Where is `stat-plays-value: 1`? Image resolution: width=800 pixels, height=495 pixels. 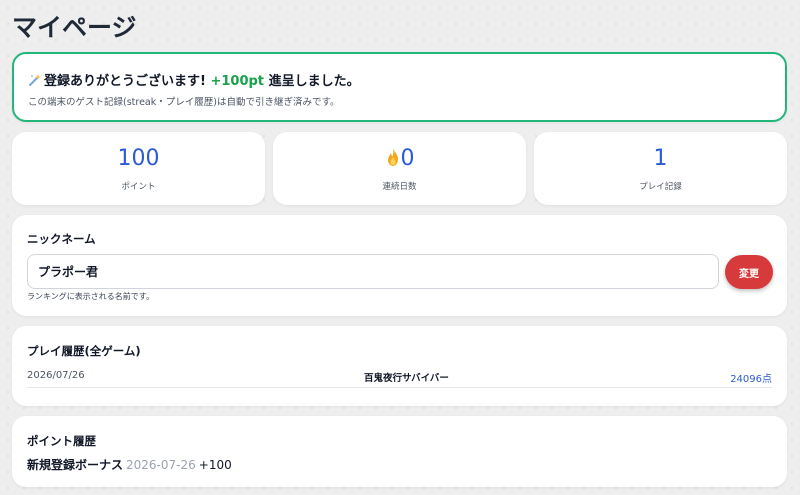
stat-plays-value: 1 is located at coordinates (660, 158).